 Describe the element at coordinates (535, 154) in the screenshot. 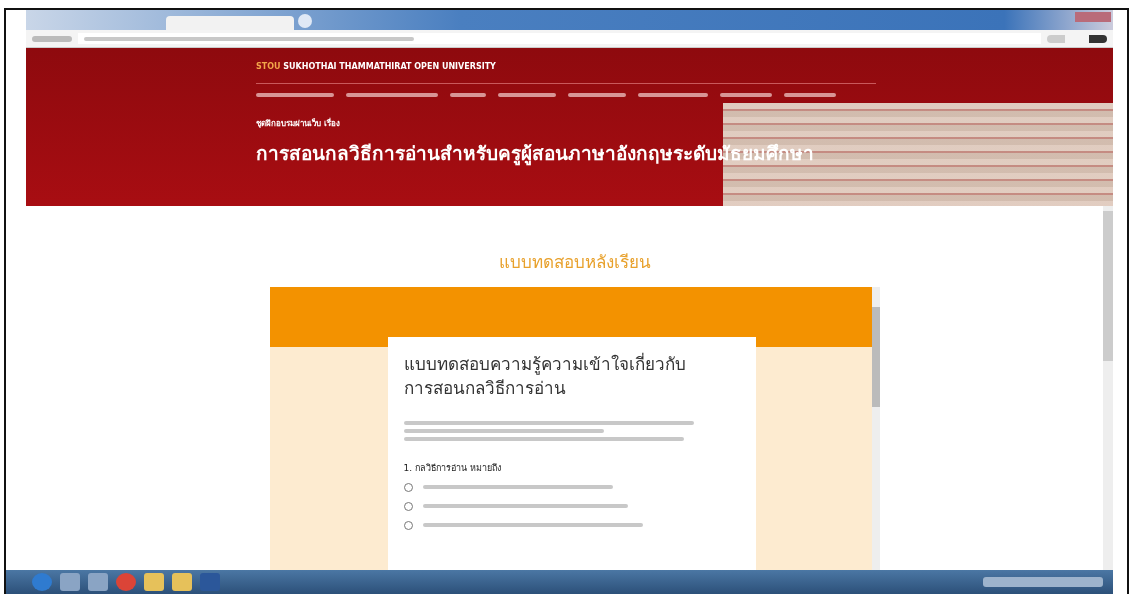

I see `course-title: การสอนกลวิธีการอ่านสำหรับครูผู้สอนภาษาอังกฤษระดับมัธยมศึกษา` at that location.